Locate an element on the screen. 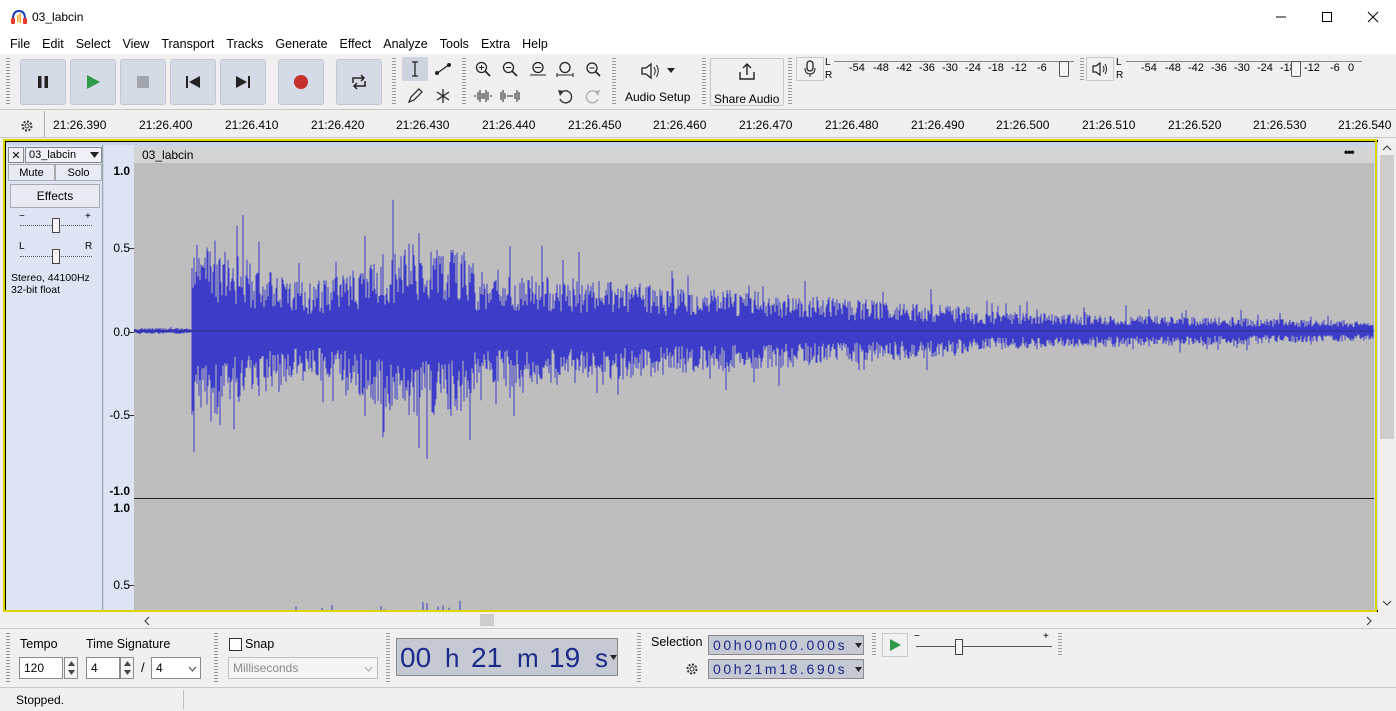 The height and width of the screenshot is (711, 1396). zoom-selection-icon is located at coordinates (538, 68).